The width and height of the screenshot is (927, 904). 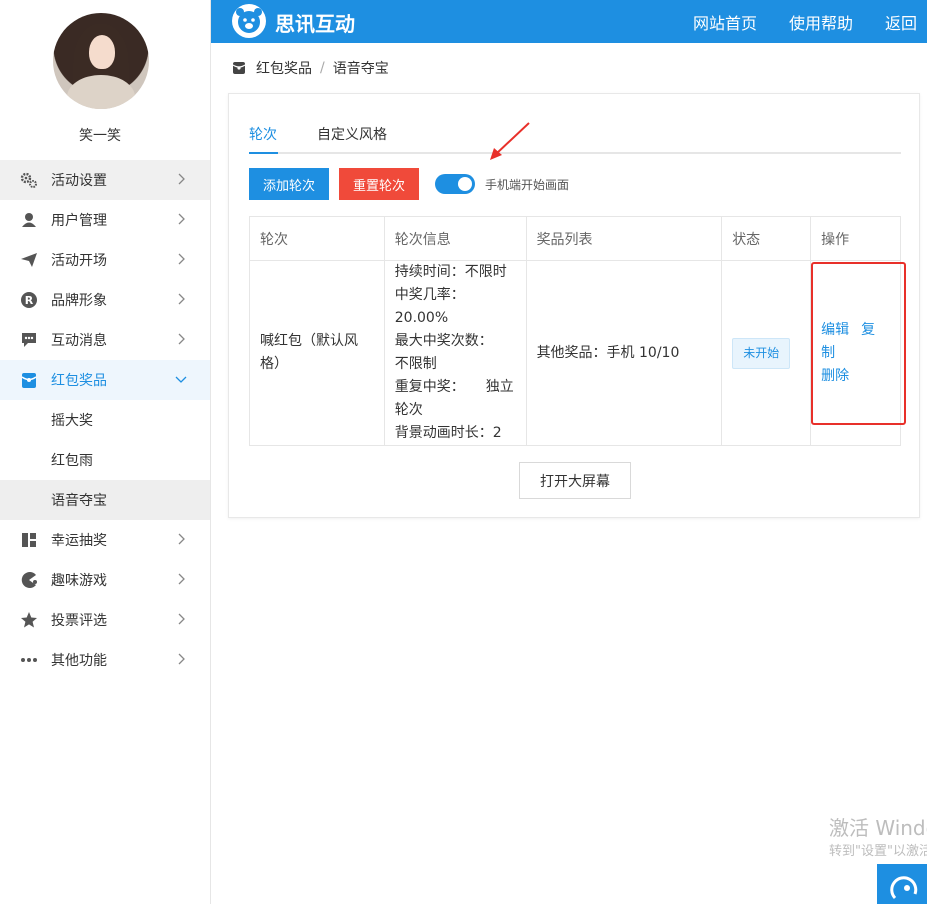 I want to click on breadcrumb-current: 语音夺宝, so click(x=360, y=69).